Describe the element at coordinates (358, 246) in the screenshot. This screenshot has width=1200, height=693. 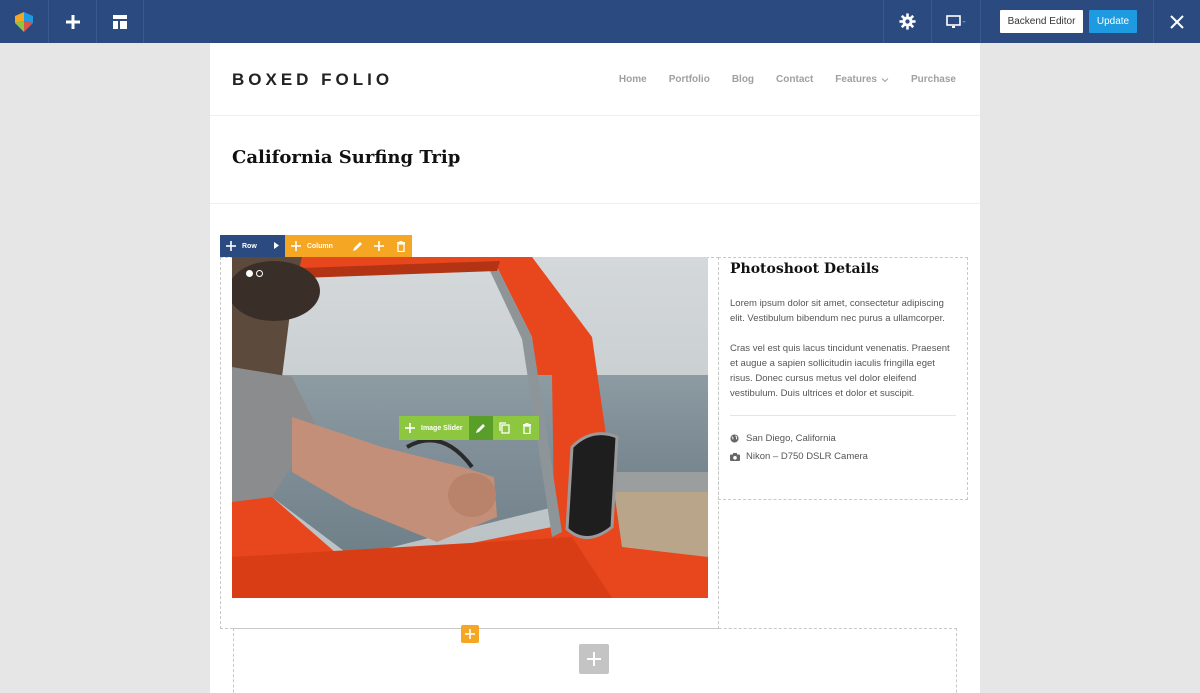
I see `pencil-icon` at that location.